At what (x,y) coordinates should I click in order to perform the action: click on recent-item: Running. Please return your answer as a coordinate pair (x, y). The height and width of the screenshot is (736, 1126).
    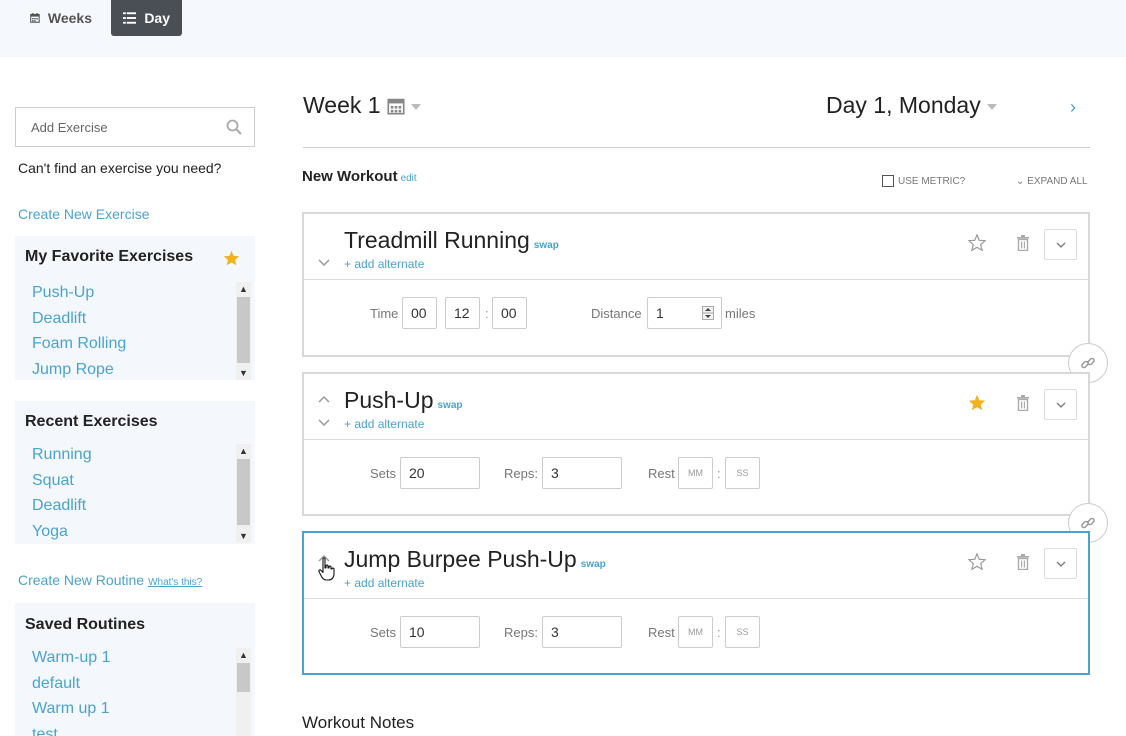
    Looking at the image, I should click on (62, 455).